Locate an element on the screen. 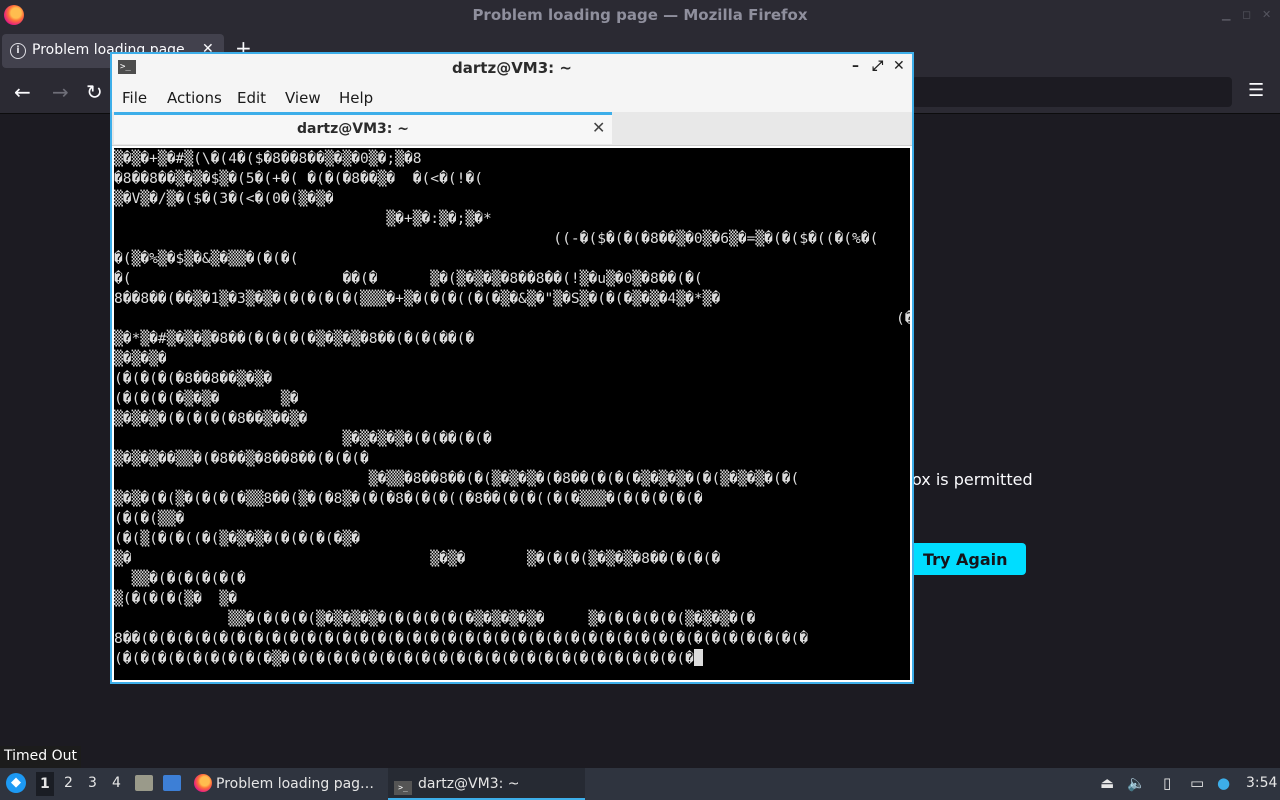  workspace-1: 1 is located at coordinates (45, 784).